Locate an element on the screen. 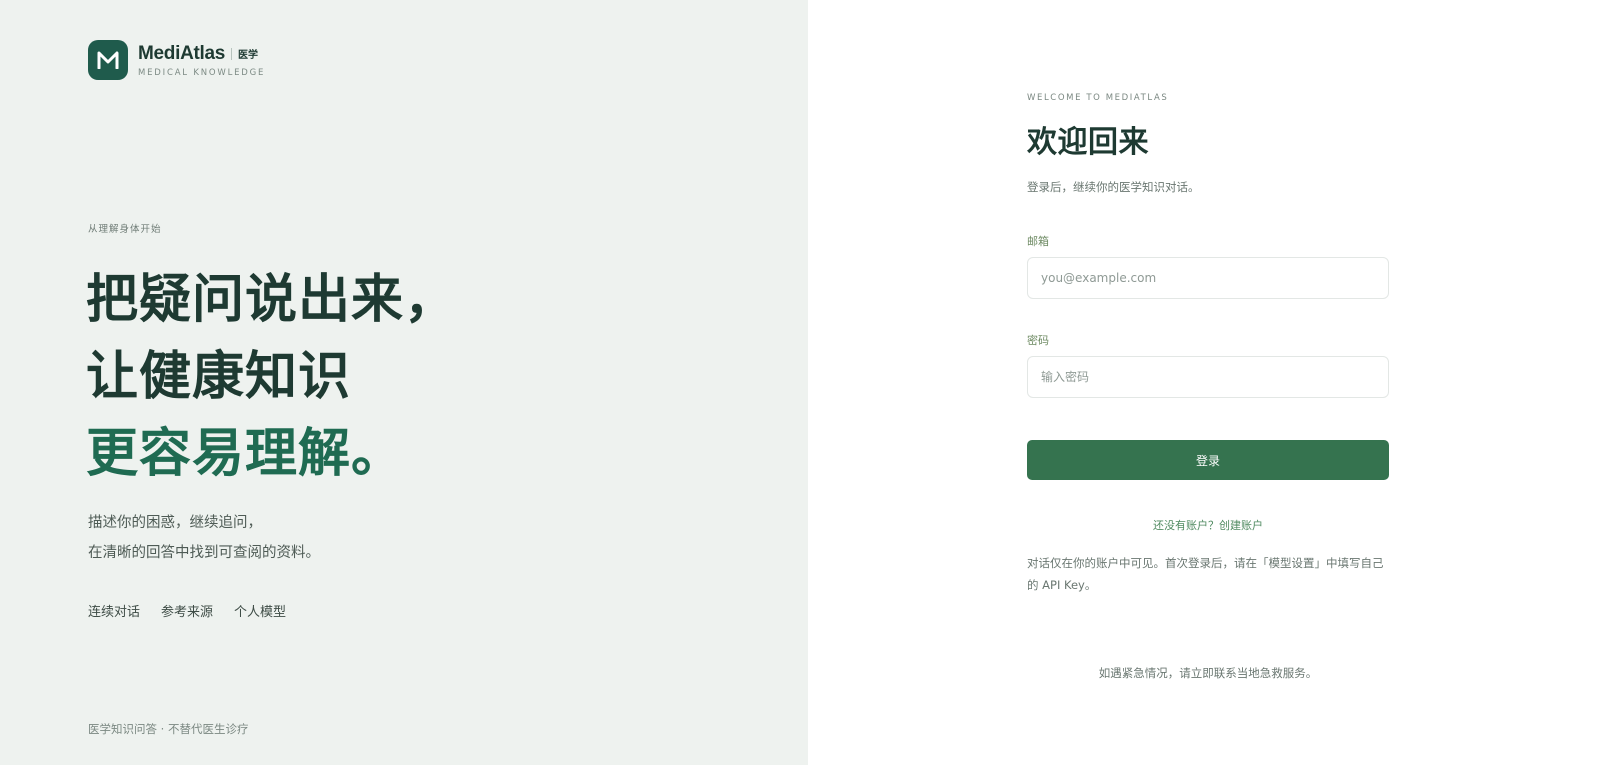 The width and height of the screenshot is (1600, 765). hero-eyebrow: 从理解身体开始 is located at coordinates (125, 229).